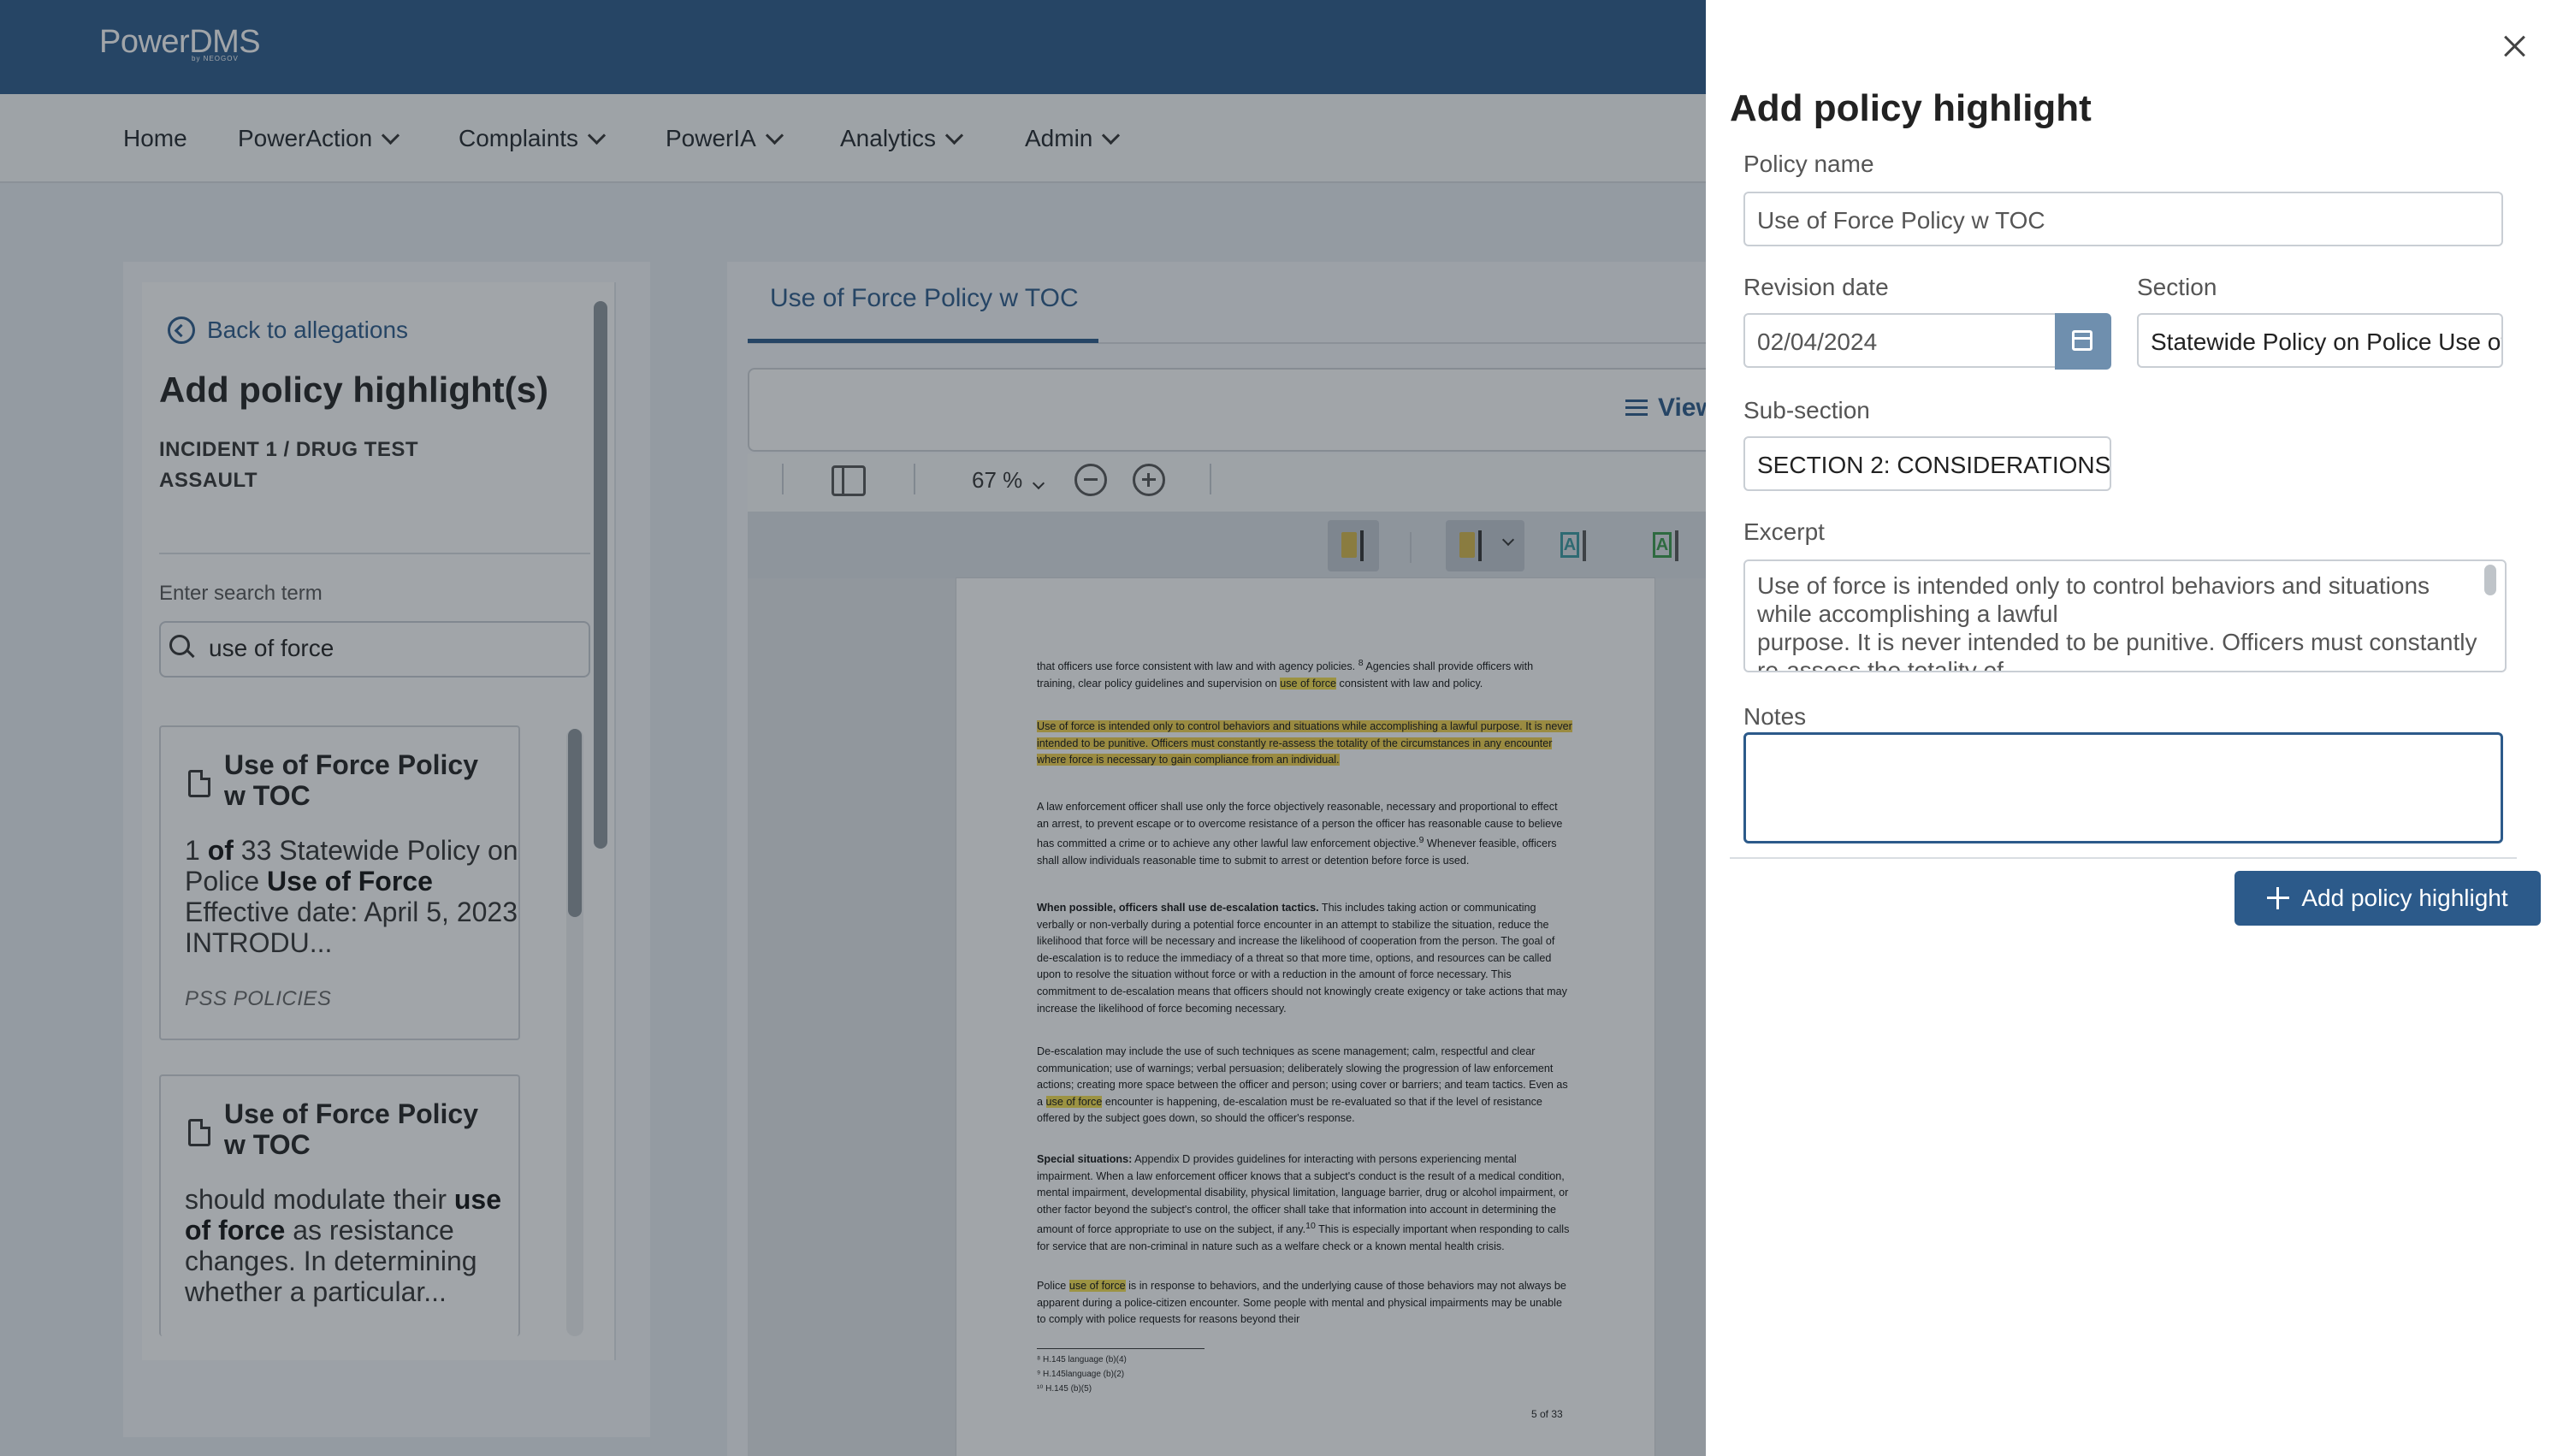 The image size is (2563, 1456). I want to click on notes-label: Notes, so click(1775, 716).